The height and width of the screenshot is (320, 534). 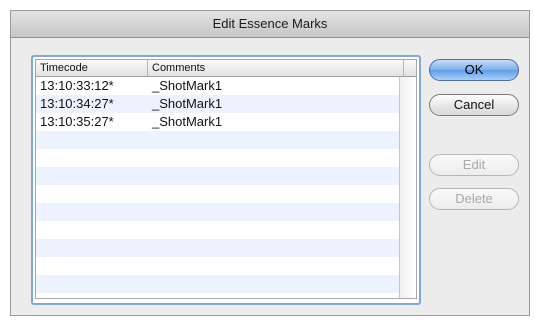 What do you see at coordinates (474, 165) in the screenshot?
I see `edit-button: Edit` at bounding box center [474, 165].